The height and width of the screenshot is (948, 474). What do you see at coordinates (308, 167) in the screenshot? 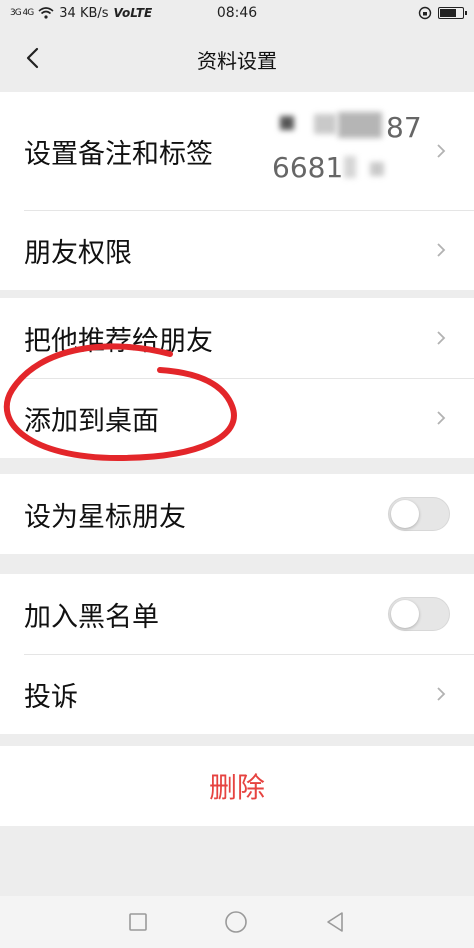
I see `remark-text-2: 6681` at bounding box center [308, 167].